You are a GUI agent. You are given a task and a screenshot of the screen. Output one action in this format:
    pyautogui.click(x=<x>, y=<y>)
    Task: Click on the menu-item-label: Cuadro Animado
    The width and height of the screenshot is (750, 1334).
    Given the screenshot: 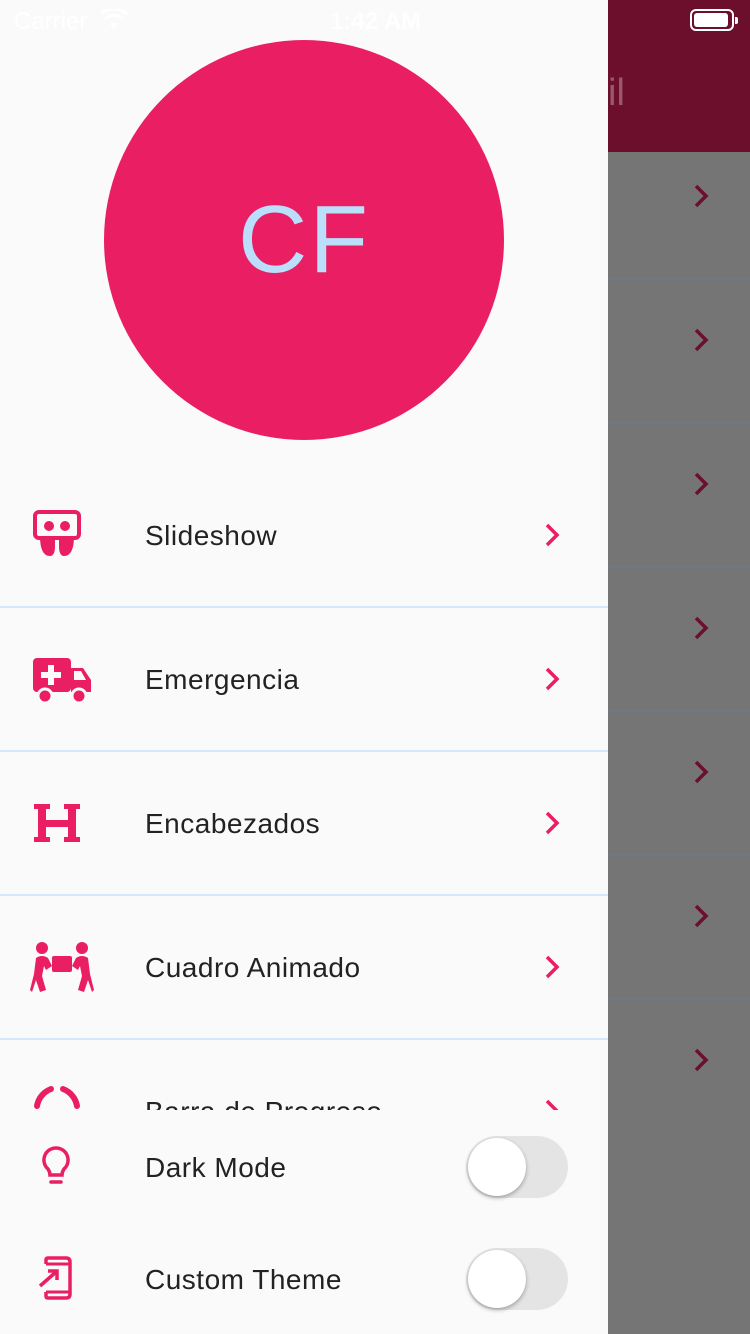 What is the action you would take?
    pyautogui.click(x=253, y=967)
    